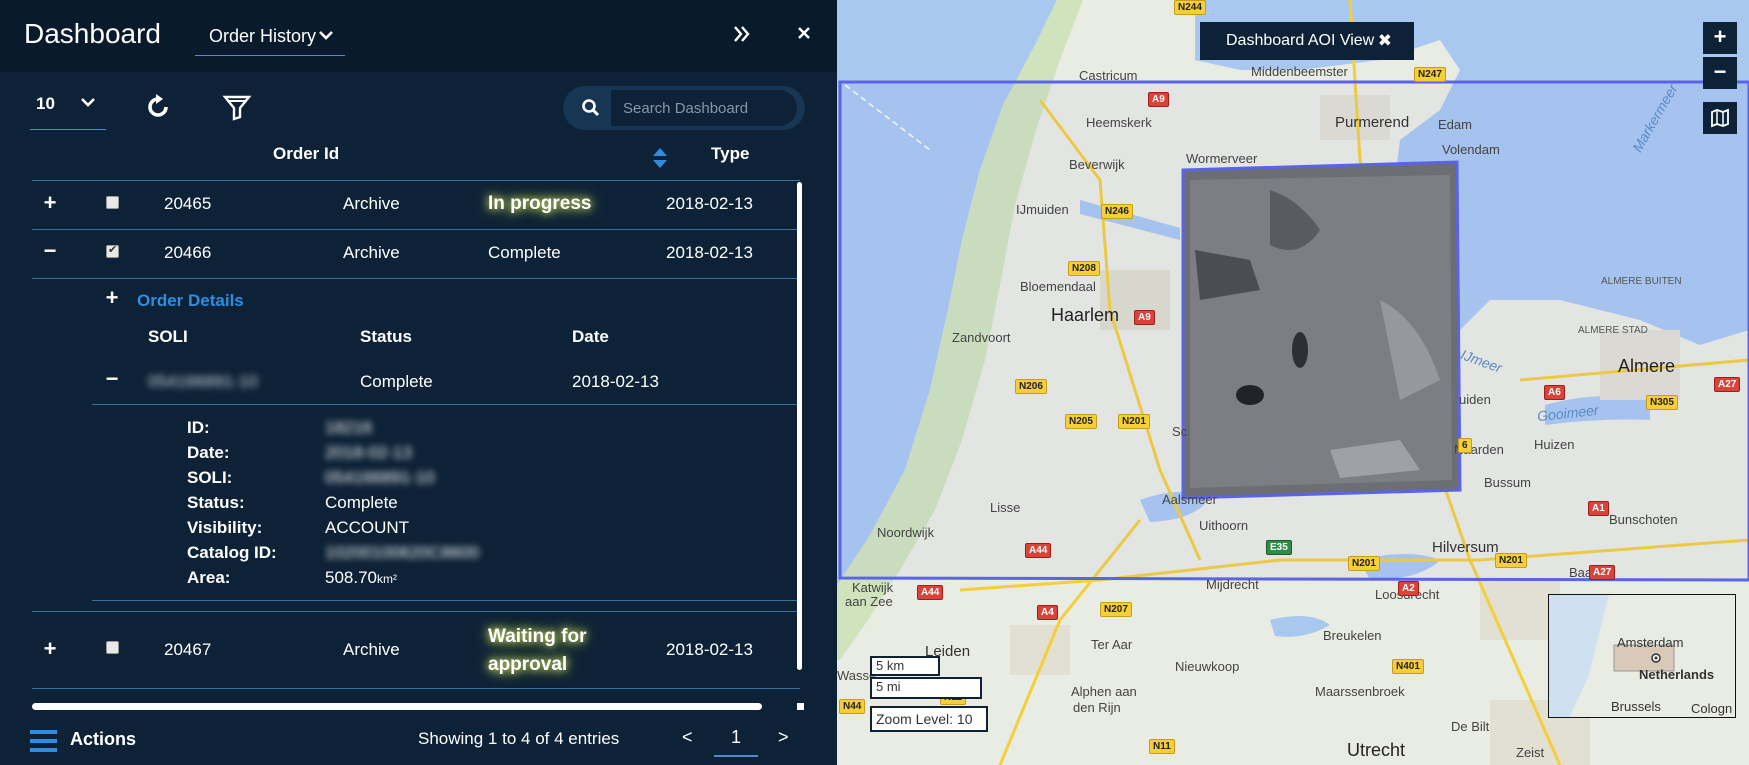 This screenshot has height=765, width=1749. Describe the element at coordinates (237, 107) in the screenshot. I see `filter-icon` at that location.